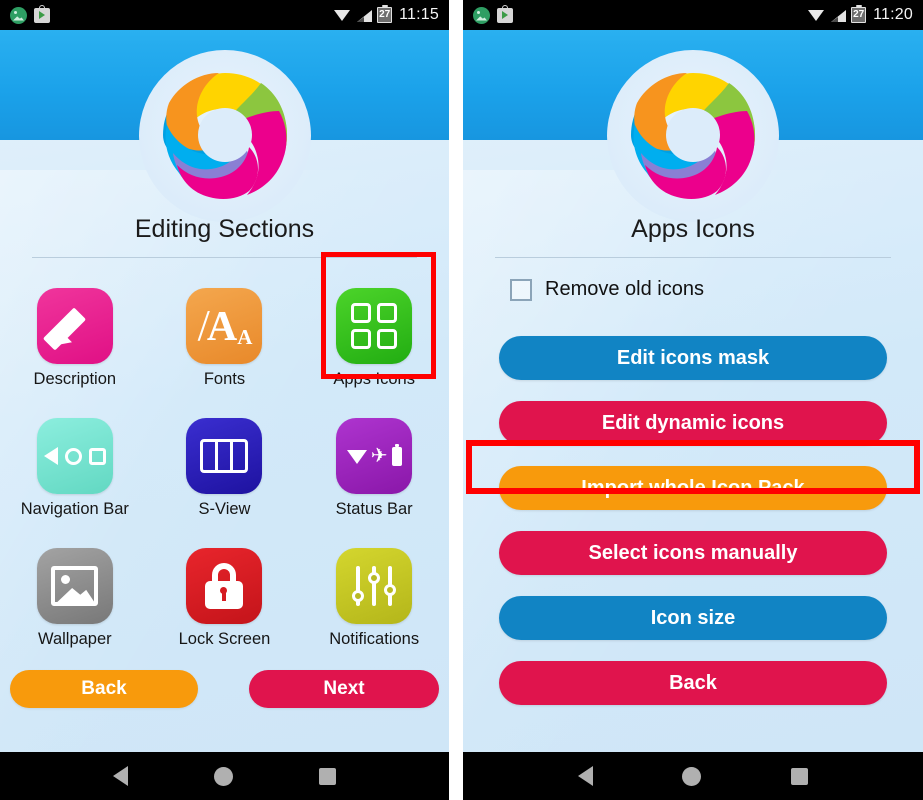  Describe the element at coordinates (374, 509) in the screenshot. I see `grid-label: Status Bar` at that location.